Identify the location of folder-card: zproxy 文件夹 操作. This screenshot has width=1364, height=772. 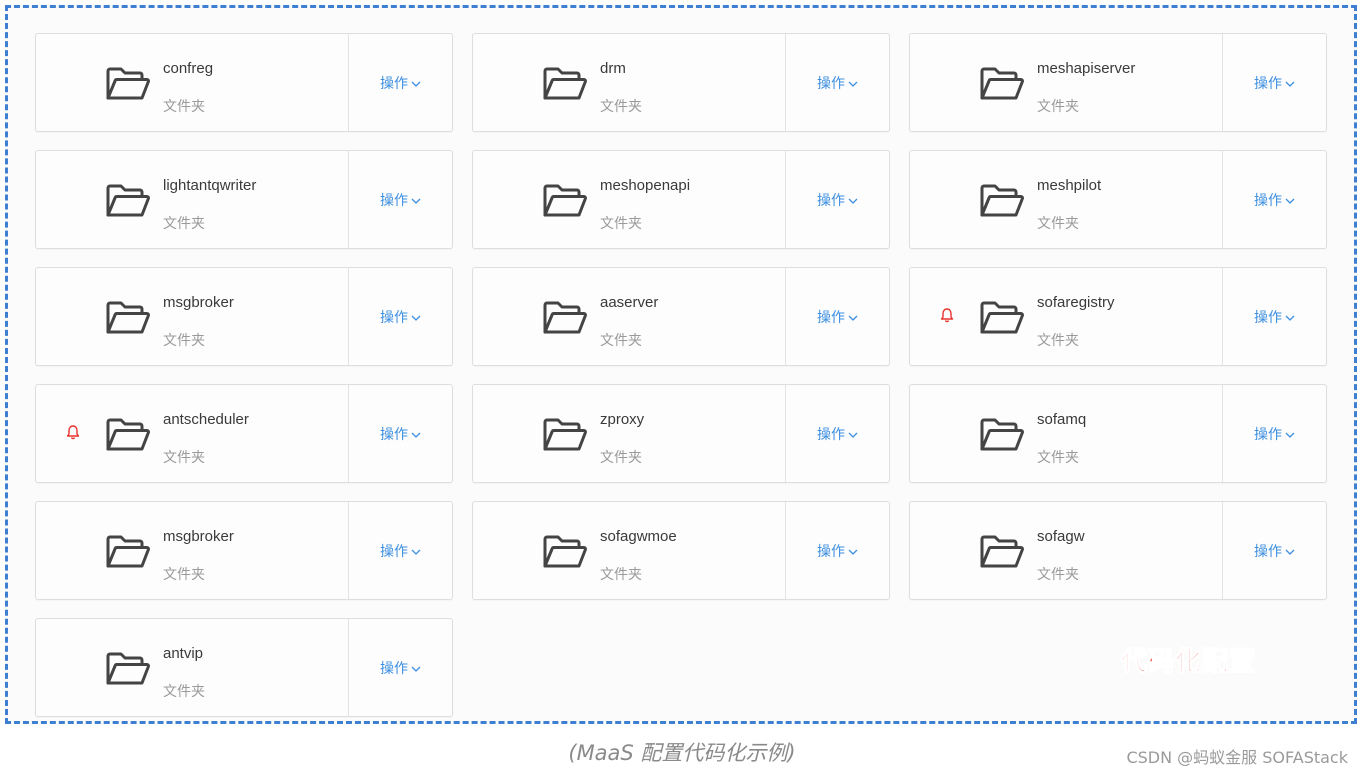
(681, 433).